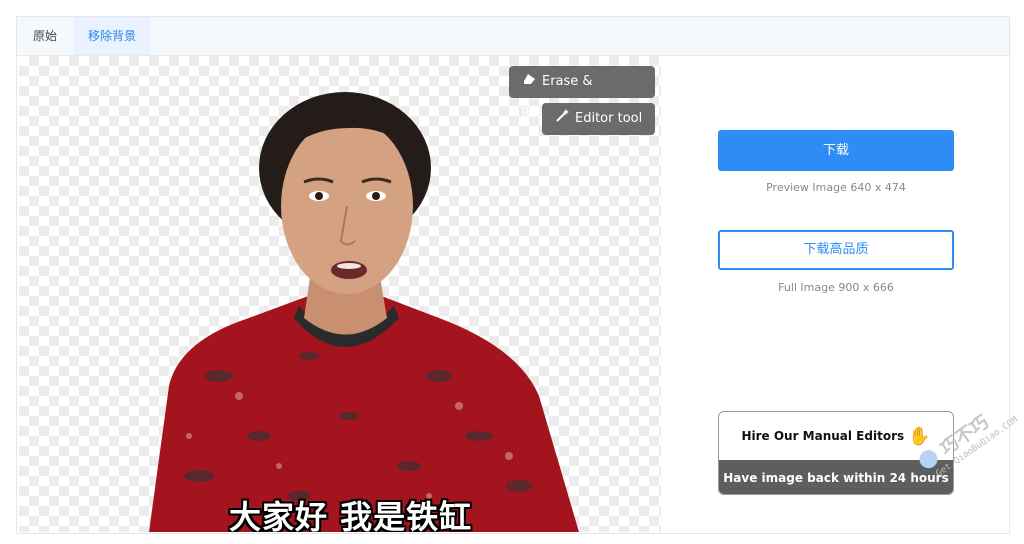  Describe the element at coordinates (45, 36) in the screenshot. I see `tab-original: 原始` at that location.